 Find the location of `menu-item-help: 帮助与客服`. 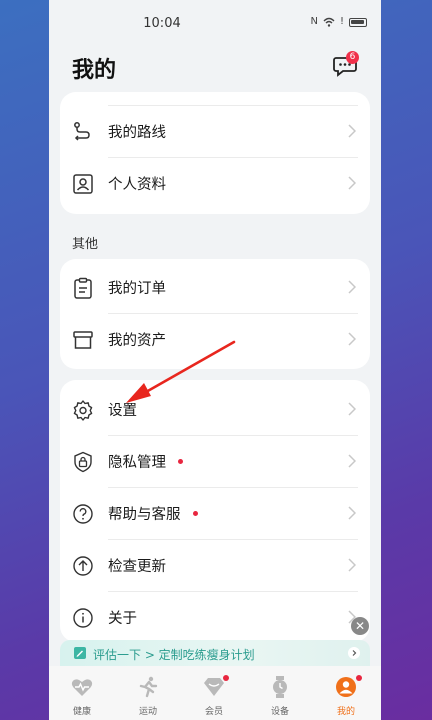

menu-item-help: 帮助与客服 is located at coordinates (215, 514).